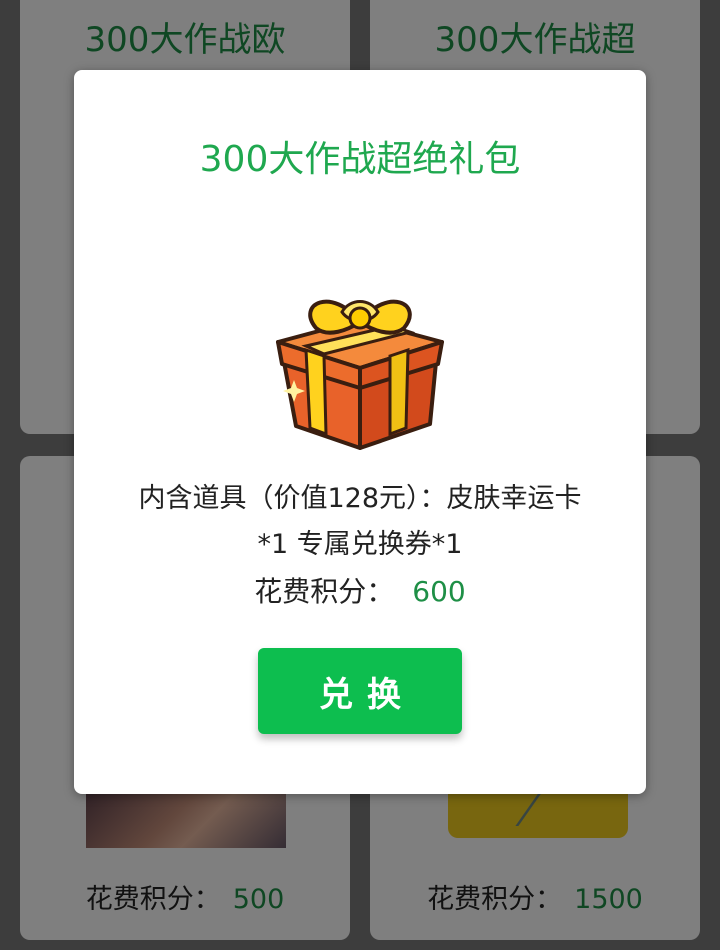 Image resolution: width=720 pixels, height=950 pixels. Describe the element at coordinates (360, 522) in the screenshot. I see `gift-contents-description: 内含道具（价值128元）：皮肤幸运卡 *1 专属兑换券*1` at that location.